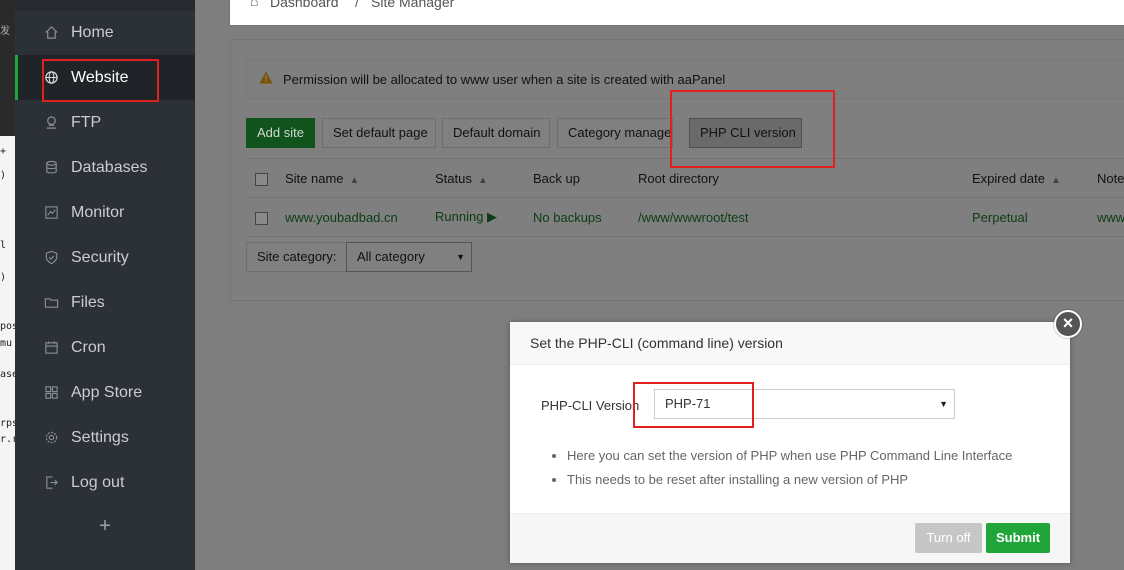 The image size is (1124, 570). I want to click on sidebar-item-home: Home, so click(105, 32).